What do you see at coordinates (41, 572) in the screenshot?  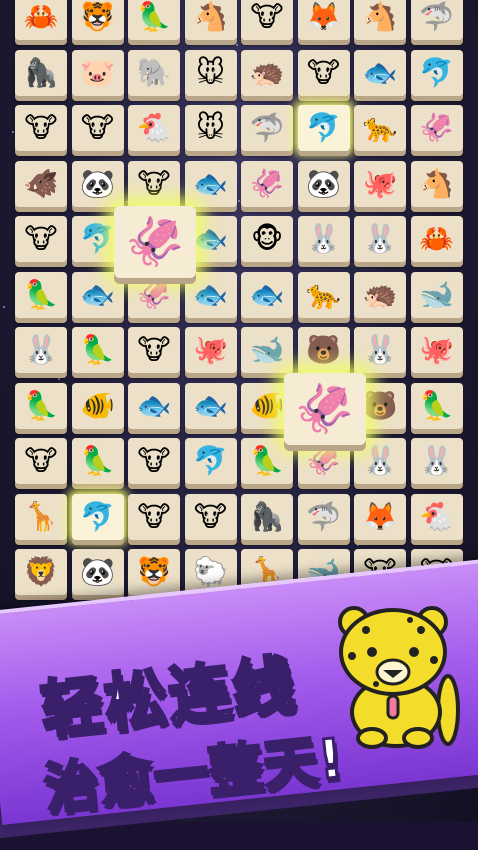 I see `tile-lion: 🦁` at bounding box center [41, 572].